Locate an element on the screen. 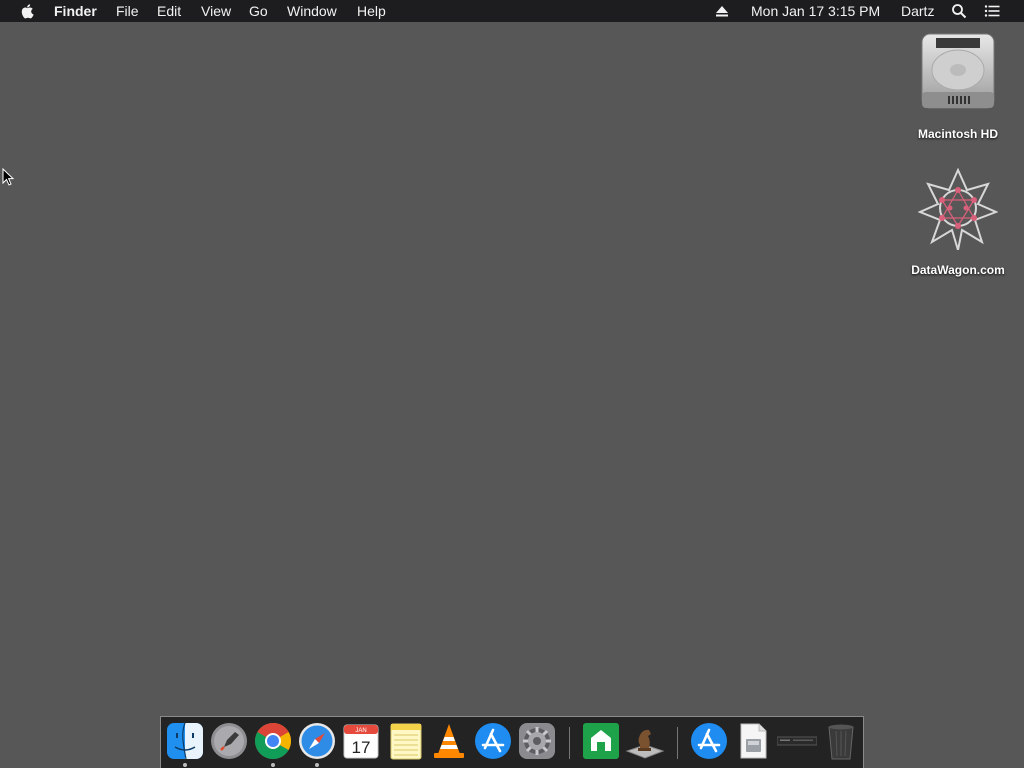  desktop-icon-label: Macintosh HD is located at coordinates (957, 134).